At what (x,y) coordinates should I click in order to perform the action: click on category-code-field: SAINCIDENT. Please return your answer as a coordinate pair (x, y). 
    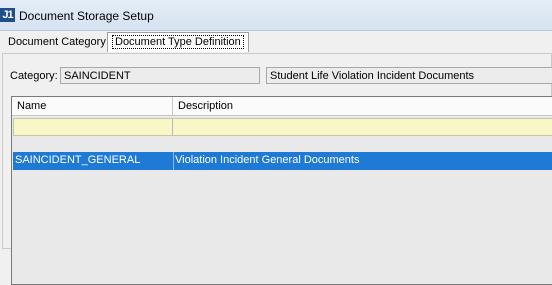
    Looking at the image, I should click on (160, 75).